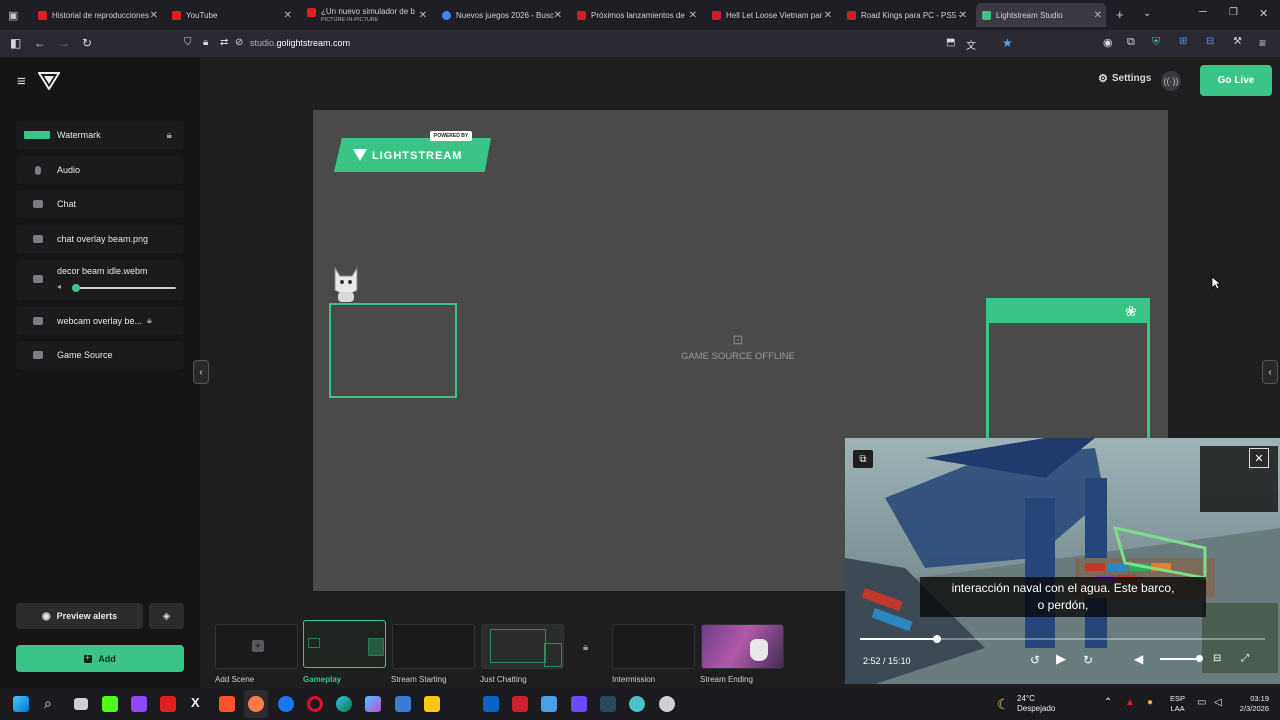 The image size is (1280, 720). I want to click on install-app-icon: ⬒, so click(950, 42).